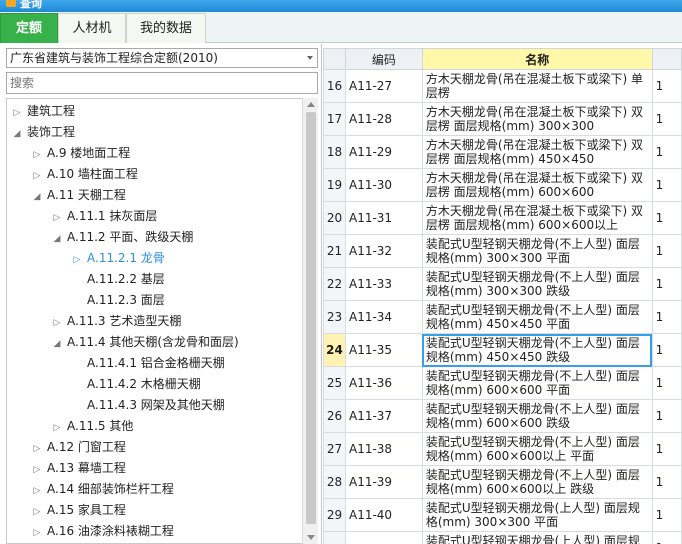  What do you see at coordinates (102, 489) in the screenshot?
I see `tree-node: ▷ A.14 细部装饰栏杆工程` at bounding box center [102, 489].